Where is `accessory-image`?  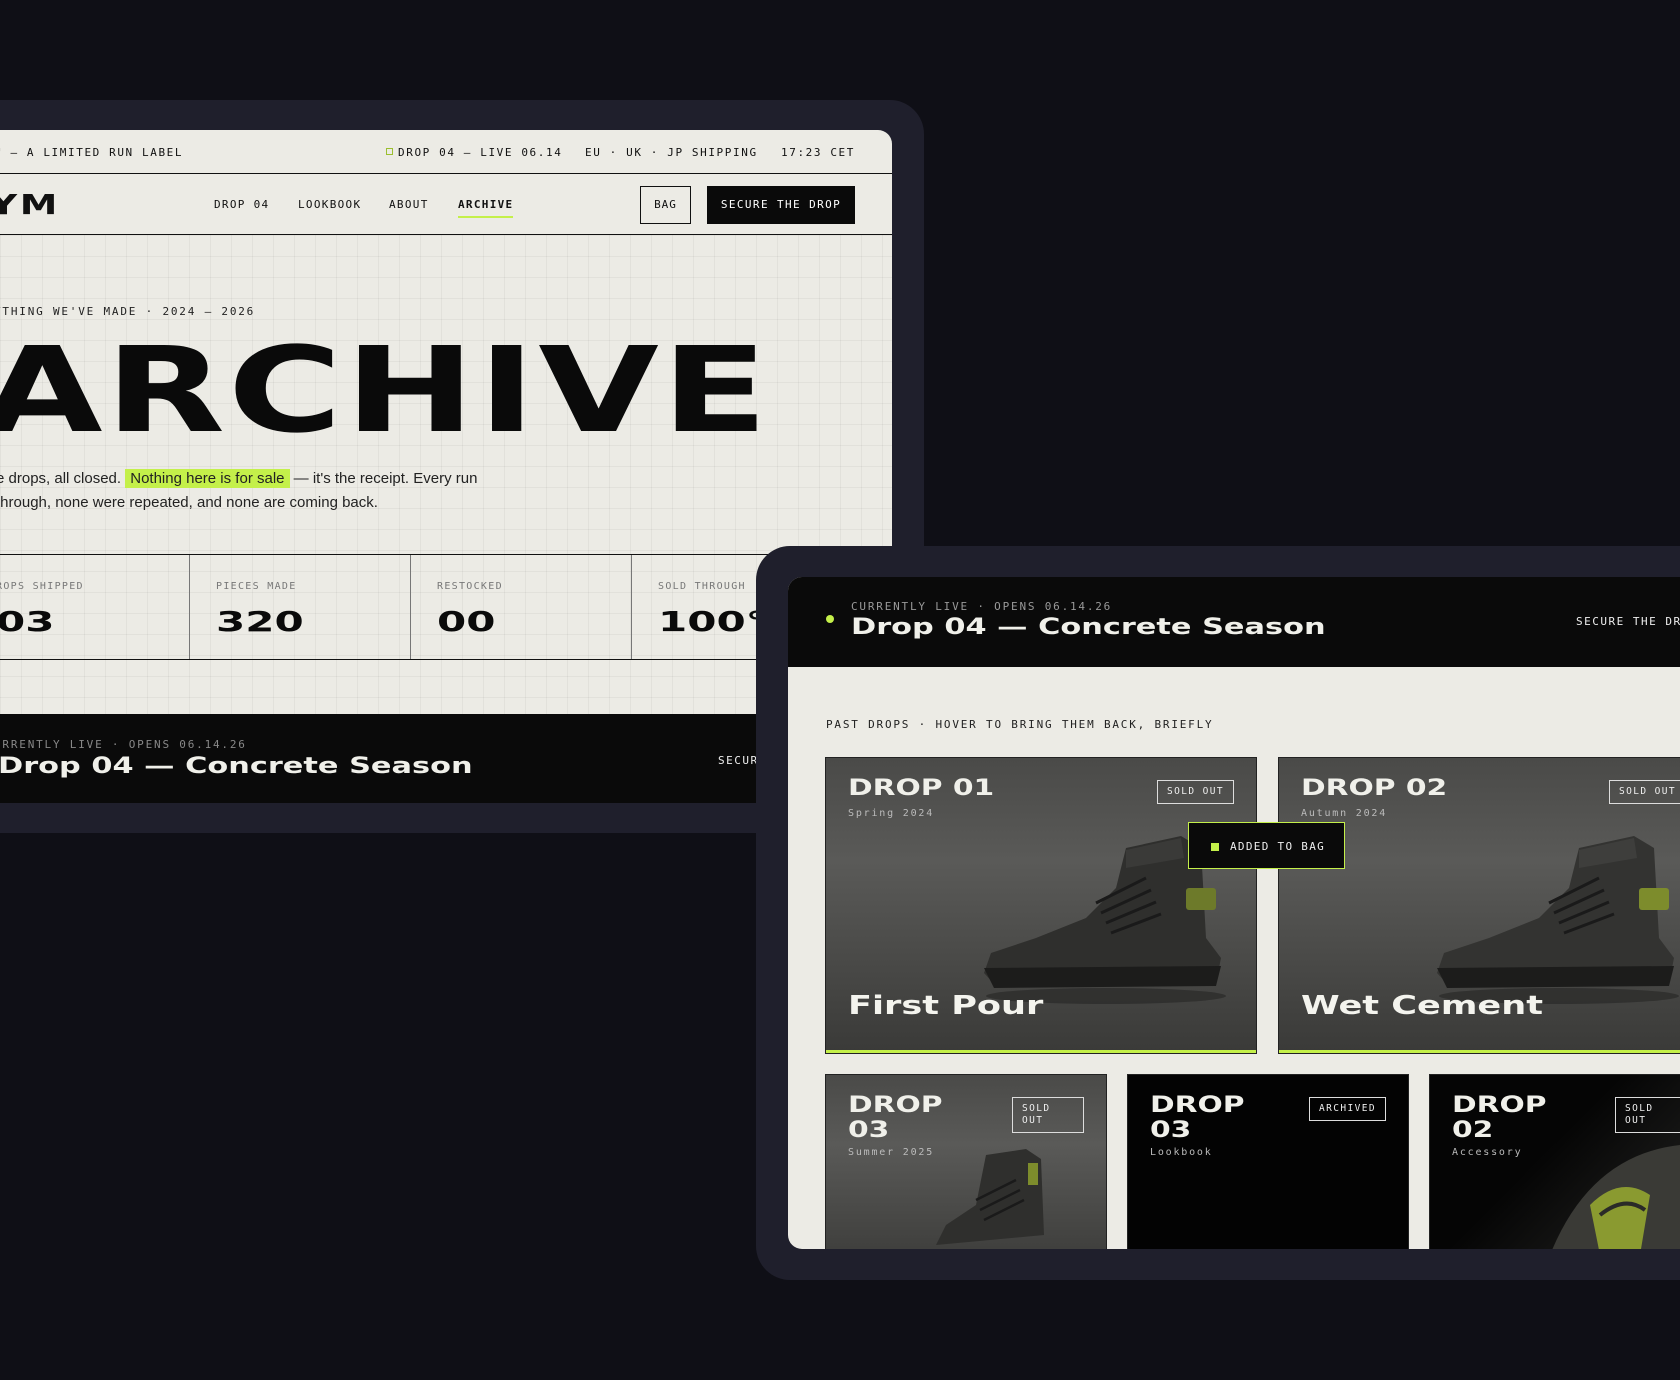
accessory-image is located at coordinates (1616, 1197).